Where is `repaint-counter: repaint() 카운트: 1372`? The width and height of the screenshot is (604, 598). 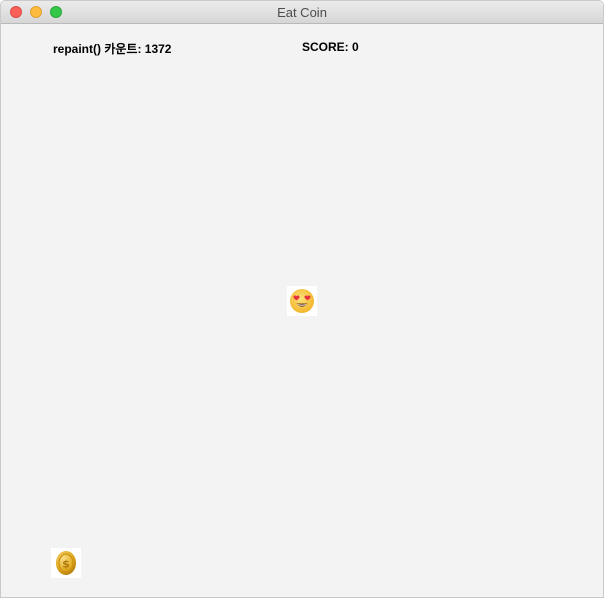
repaint-counter: repaint() 카운트: 1372 is located at coordinates (112, 49).